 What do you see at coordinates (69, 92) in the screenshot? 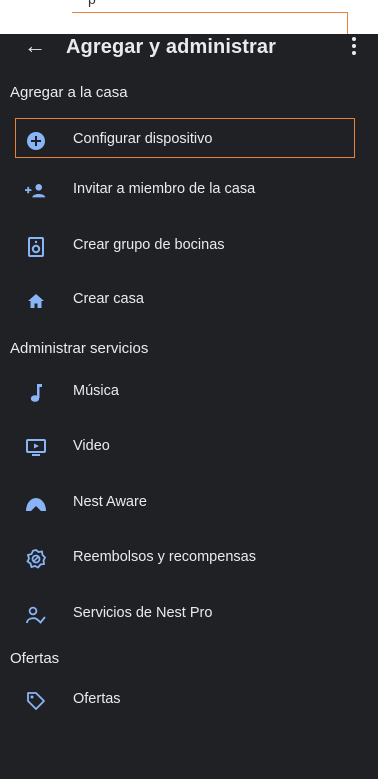
I see `section-header-add: Agregar a la casa` at bounding box center [69, 92].